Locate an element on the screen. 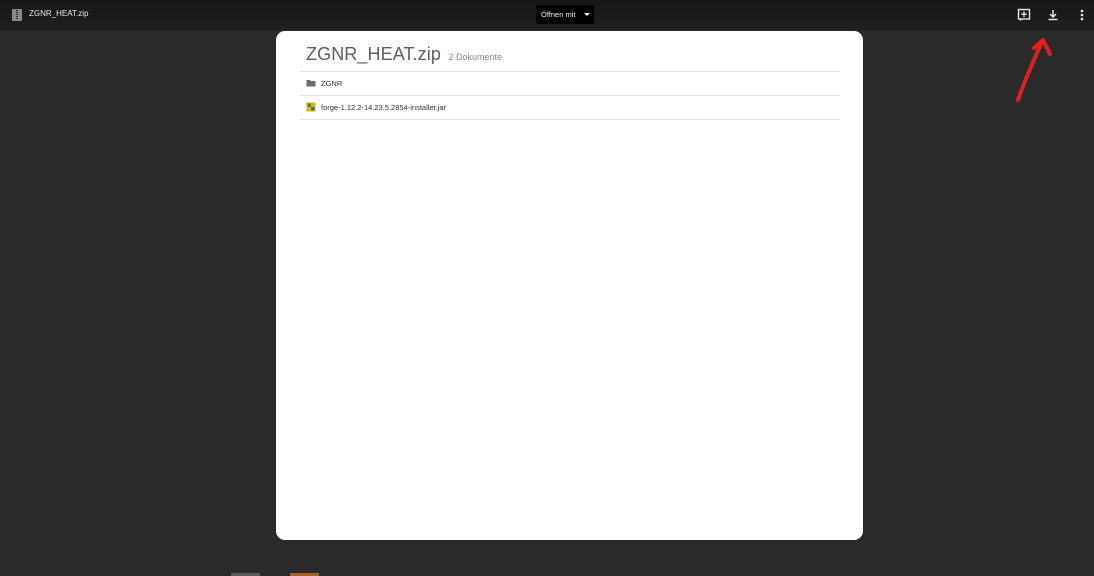  add-comment-icon is located at coordinates (1024, 15).